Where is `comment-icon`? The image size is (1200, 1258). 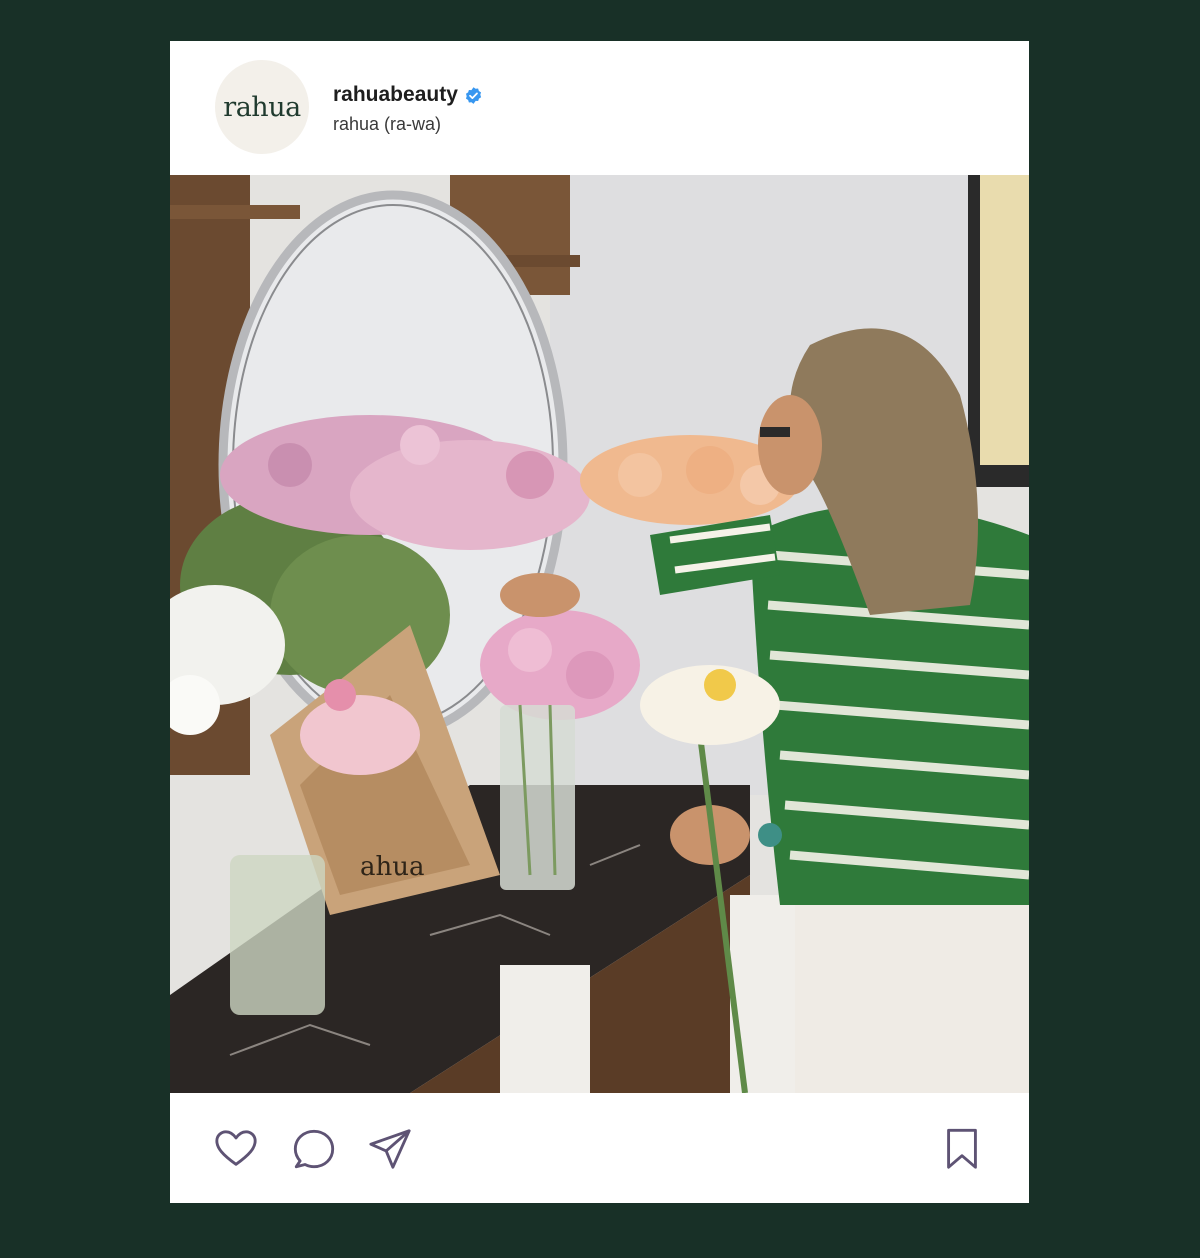 comment-icon is located at coordinates (314, 1149).